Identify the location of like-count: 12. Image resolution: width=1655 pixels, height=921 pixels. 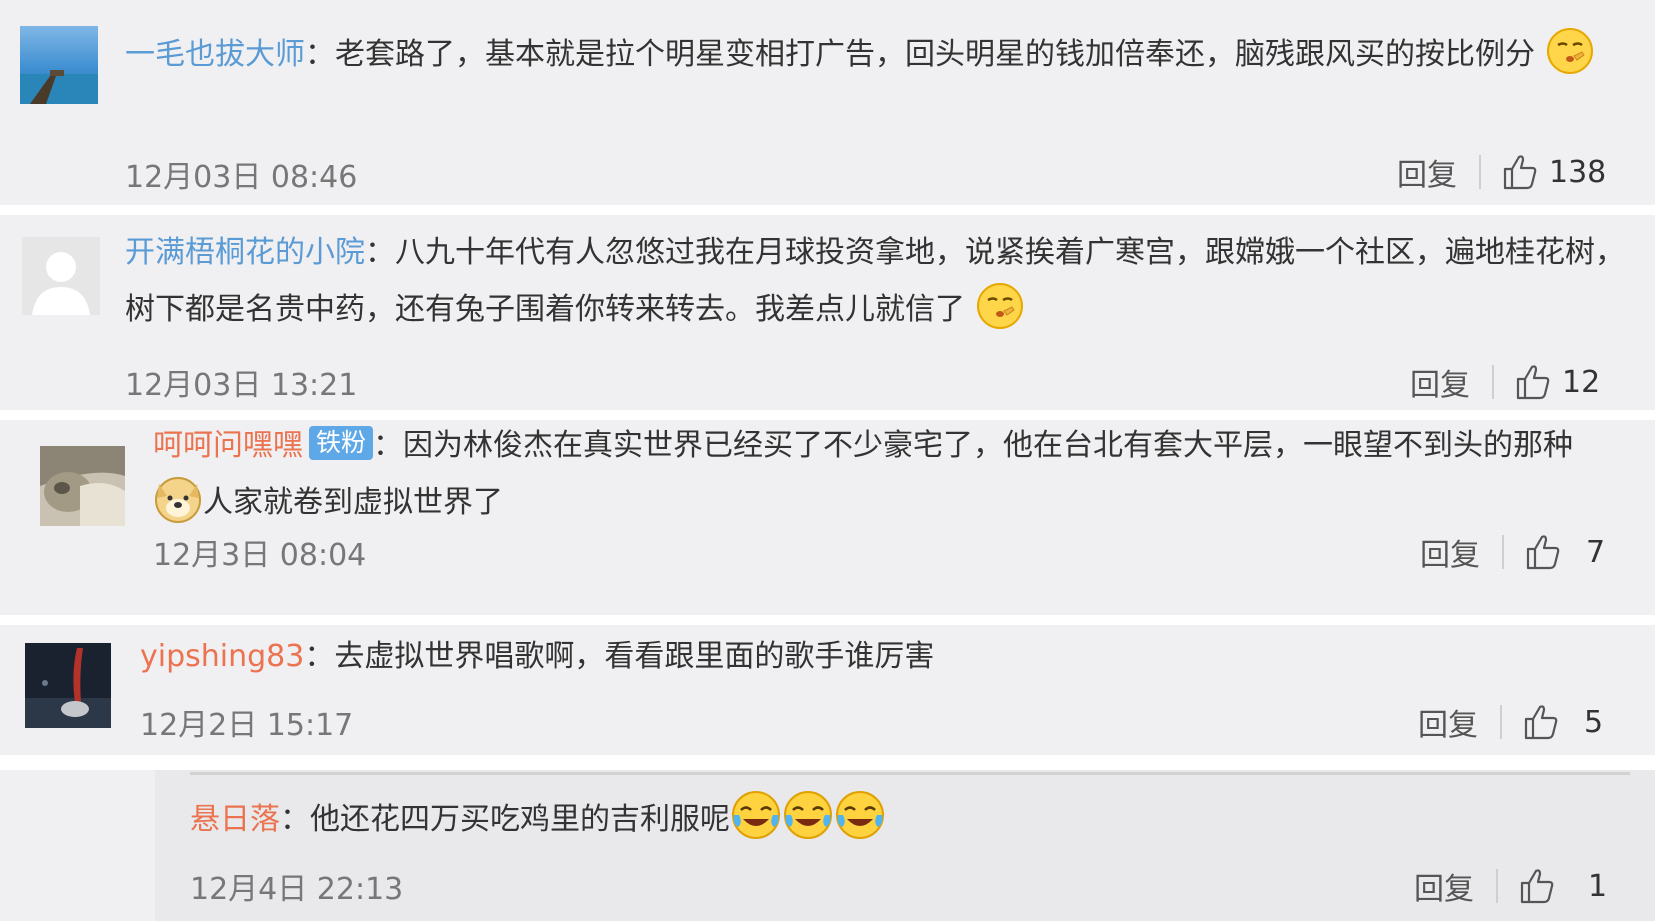
(1581, 382).